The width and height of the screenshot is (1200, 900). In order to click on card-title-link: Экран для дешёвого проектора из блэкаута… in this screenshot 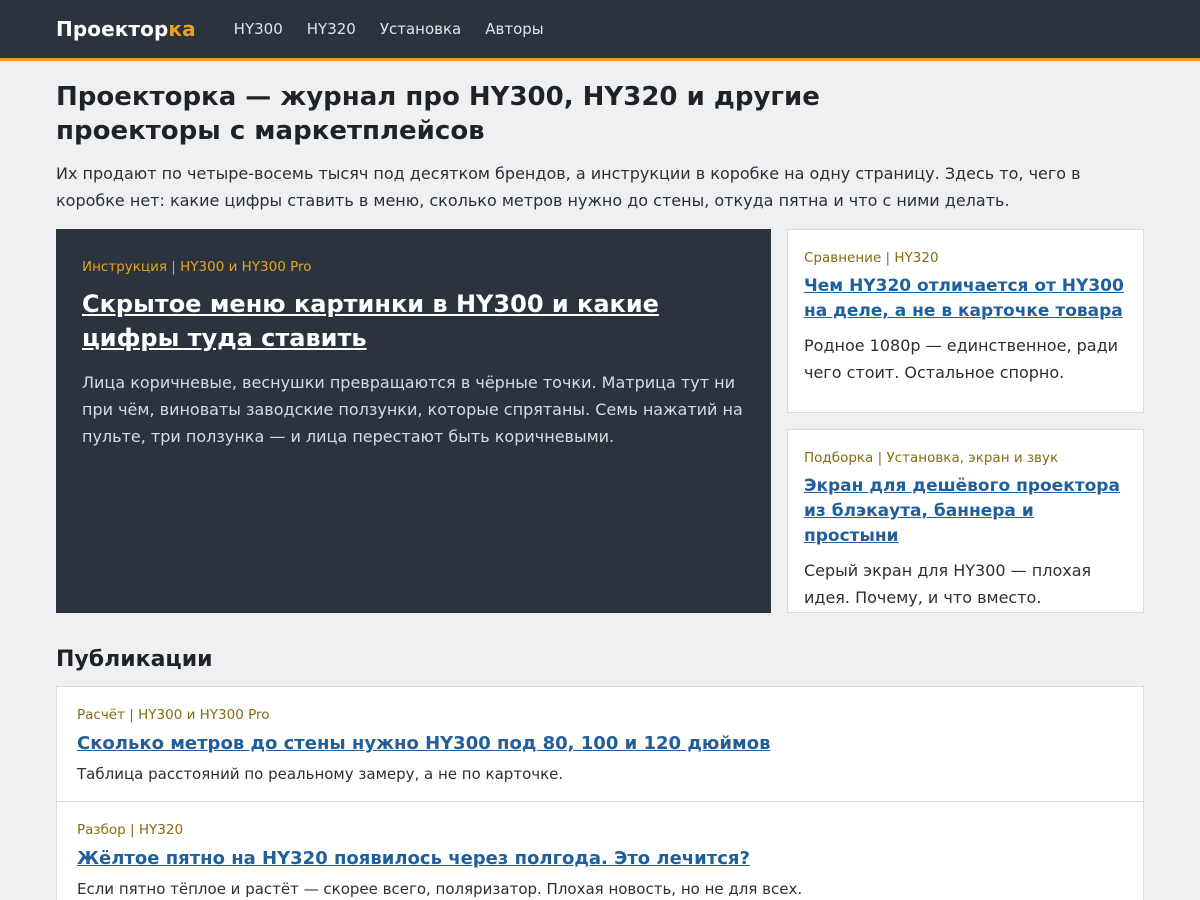, I will do `click(965, 511)`.